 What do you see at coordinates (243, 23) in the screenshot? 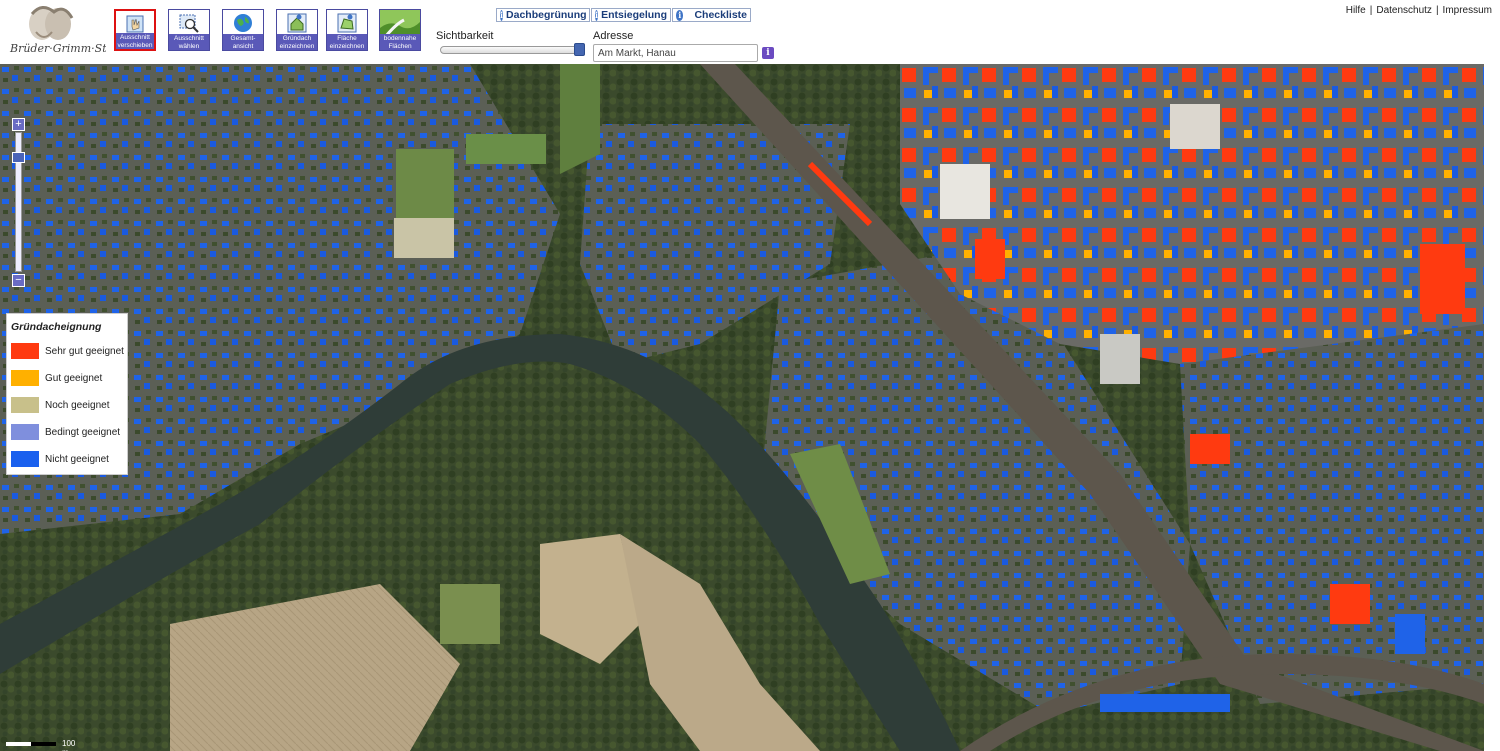
I see `globe-icon` at bounding box center [243, 23].